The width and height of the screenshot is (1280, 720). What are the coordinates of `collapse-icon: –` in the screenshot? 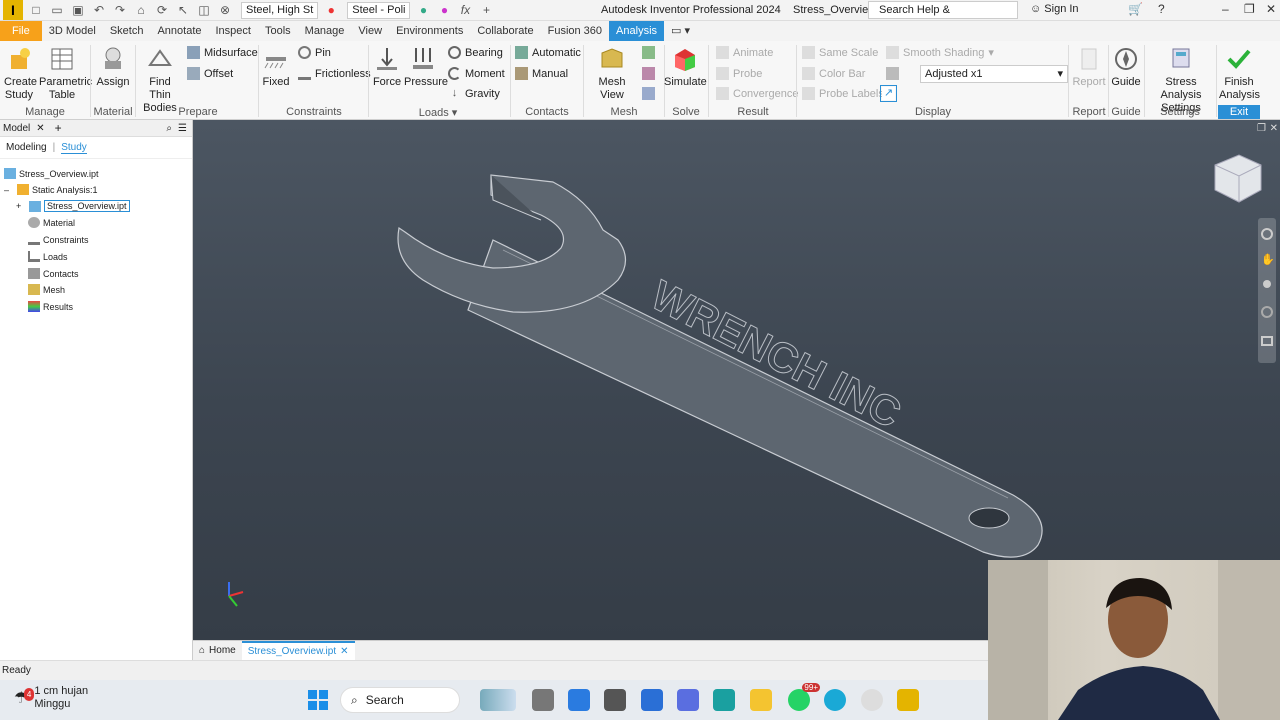 It's located at (9, 190).